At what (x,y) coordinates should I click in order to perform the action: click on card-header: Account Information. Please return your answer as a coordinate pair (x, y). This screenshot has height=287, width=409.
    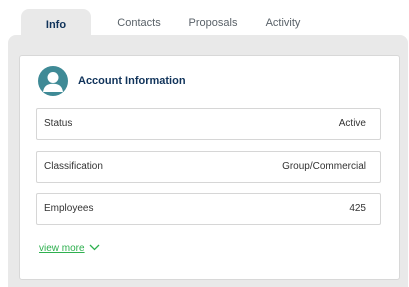
    Looking at the image, I should click on (112, 81).